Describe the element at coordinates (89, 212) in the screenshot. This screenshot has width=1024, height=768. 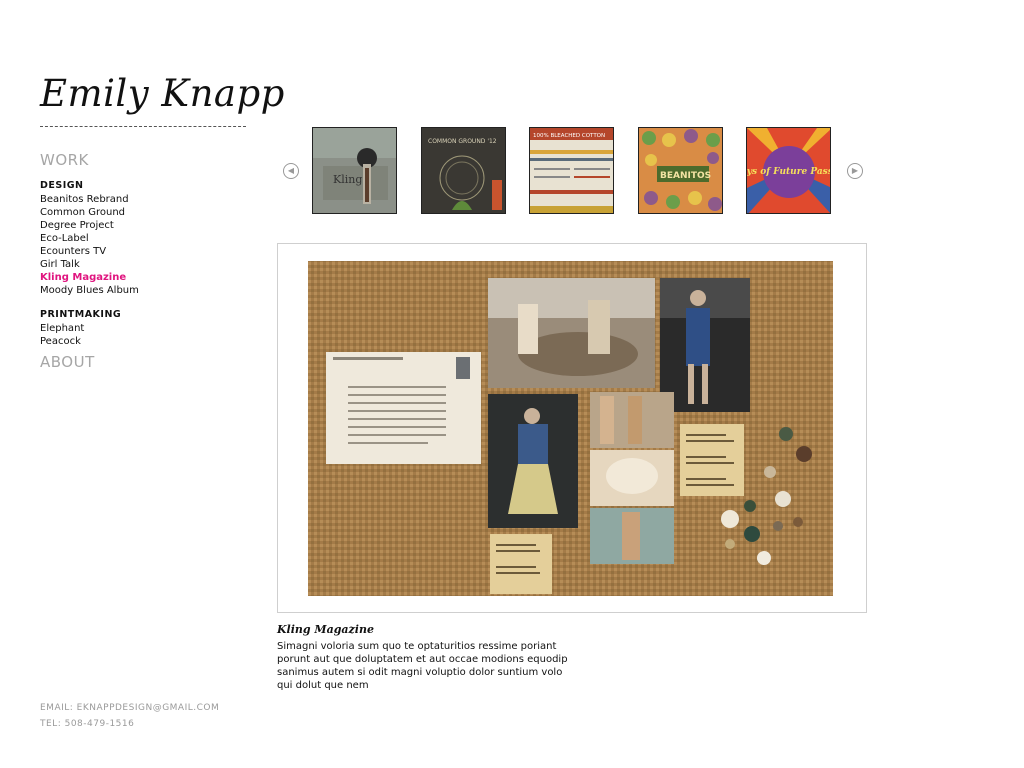
I see `nav-item-common-ground: Common Ground` at that location.